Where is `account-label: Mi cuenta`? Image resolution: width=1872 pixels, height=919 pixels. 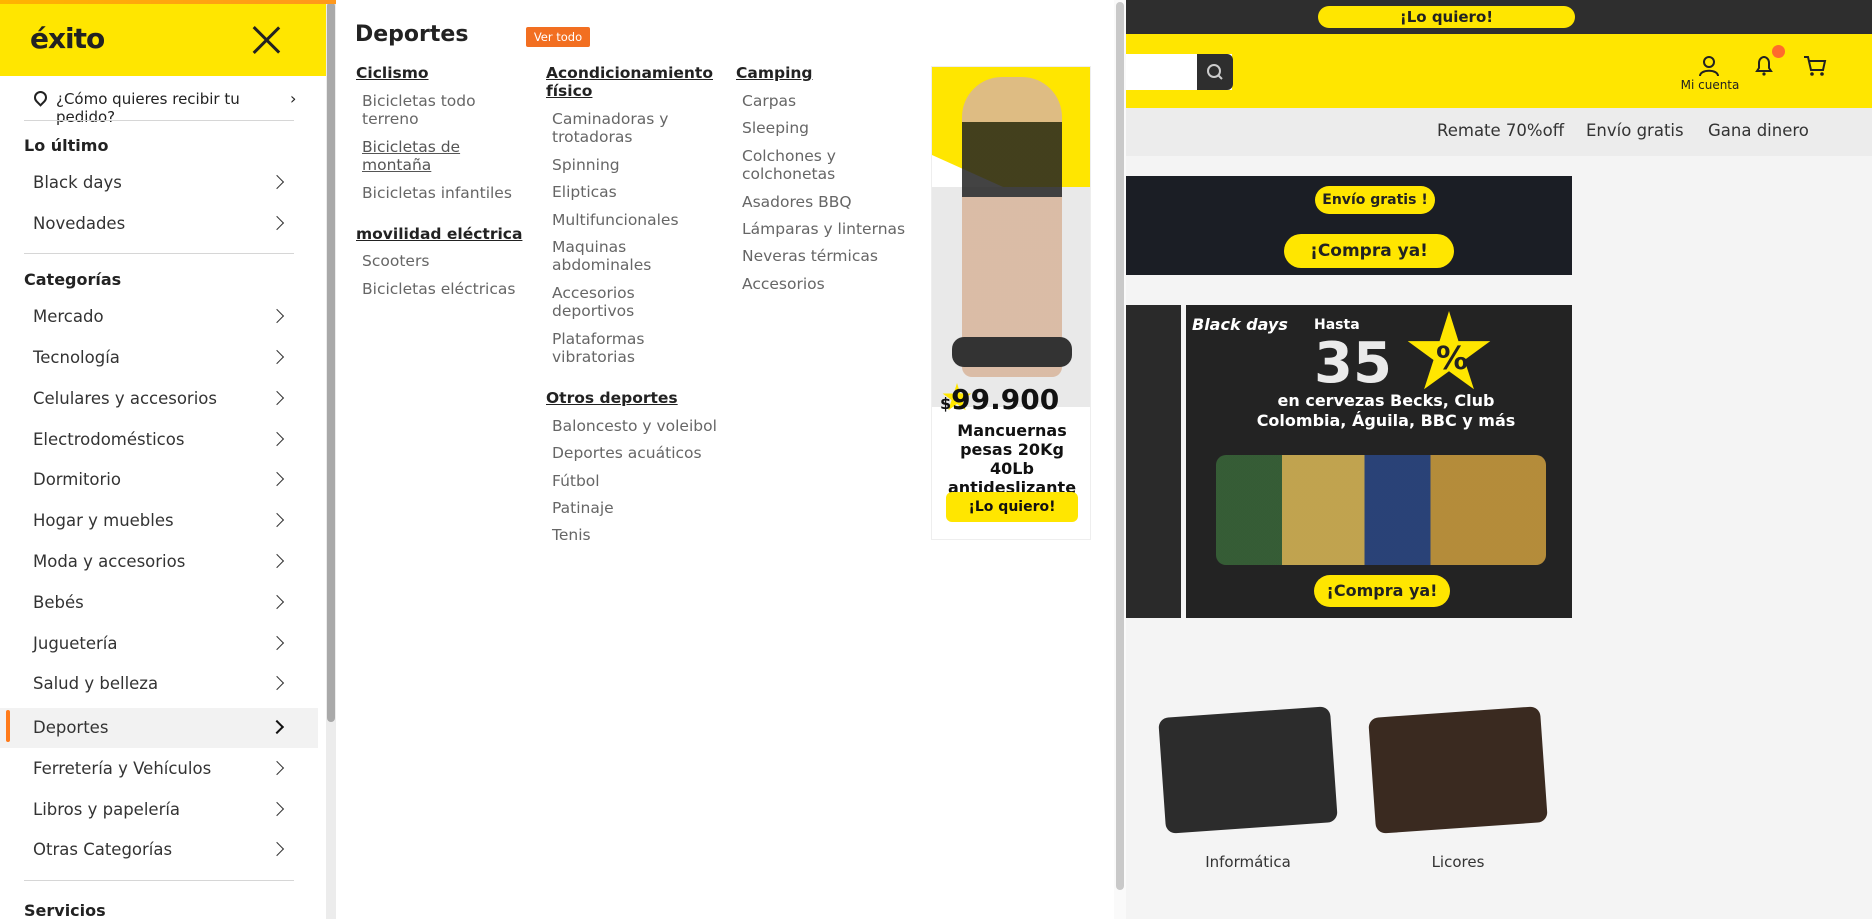
account-label: Mi cuenta is located at coordinates (1710, 85).